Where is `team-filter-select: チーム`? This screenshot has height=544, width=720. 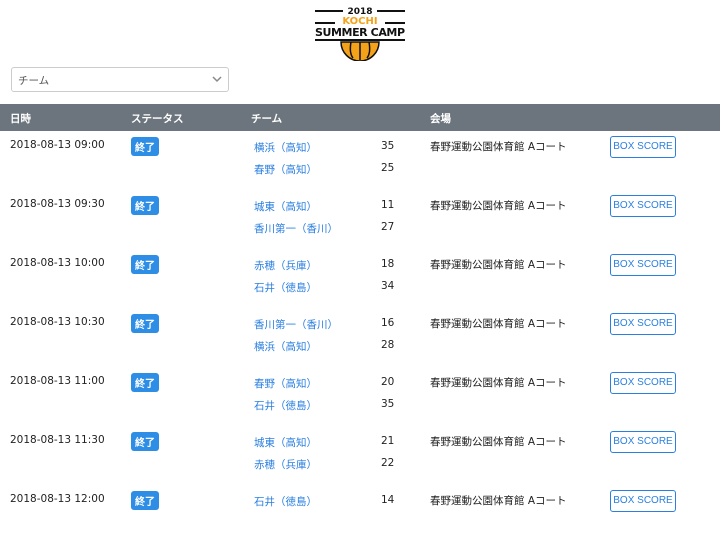 team-filter-select: チーム is located at coordinates (120, 79).